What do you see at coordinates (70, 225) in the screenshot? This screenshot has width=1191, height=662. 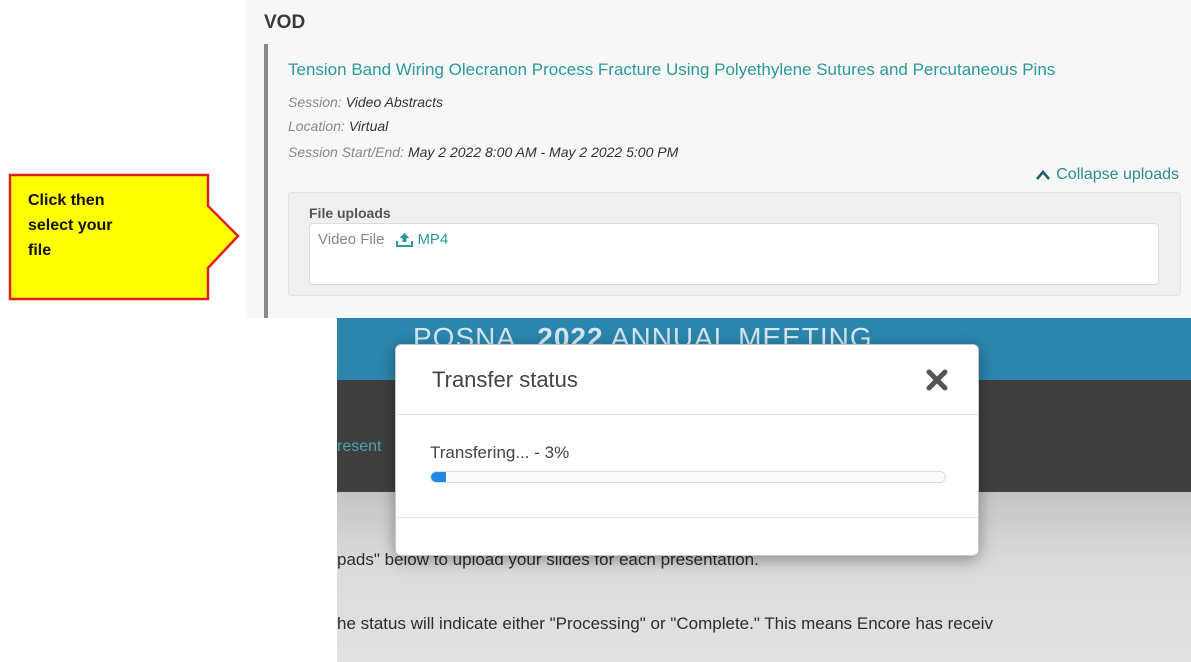 I see `callout-line-2: select your` at bounding box center [70, 225].